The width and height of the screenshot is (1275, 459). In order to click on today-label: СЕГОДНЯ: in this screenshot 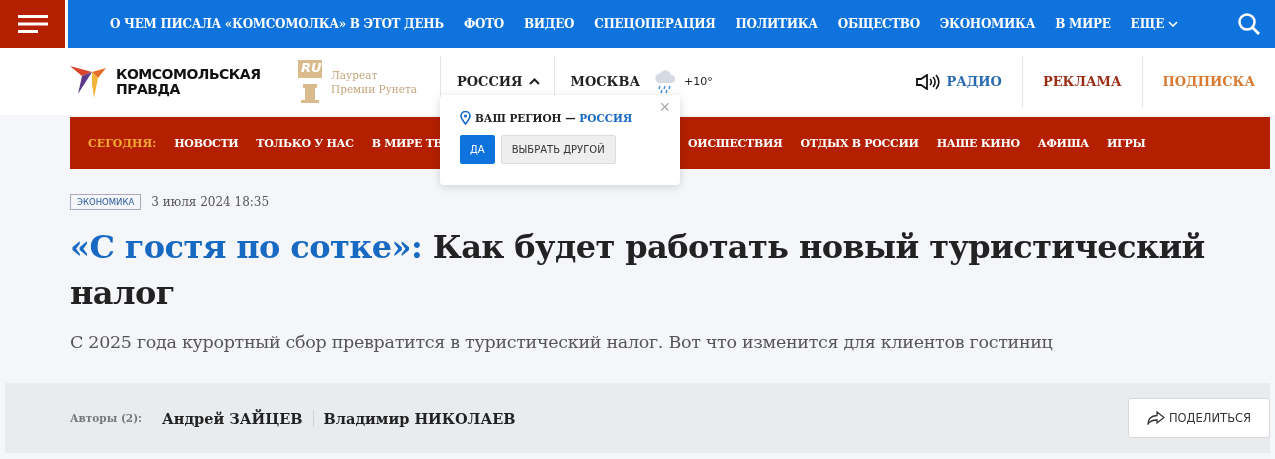, I will do `click(122, 143)`.